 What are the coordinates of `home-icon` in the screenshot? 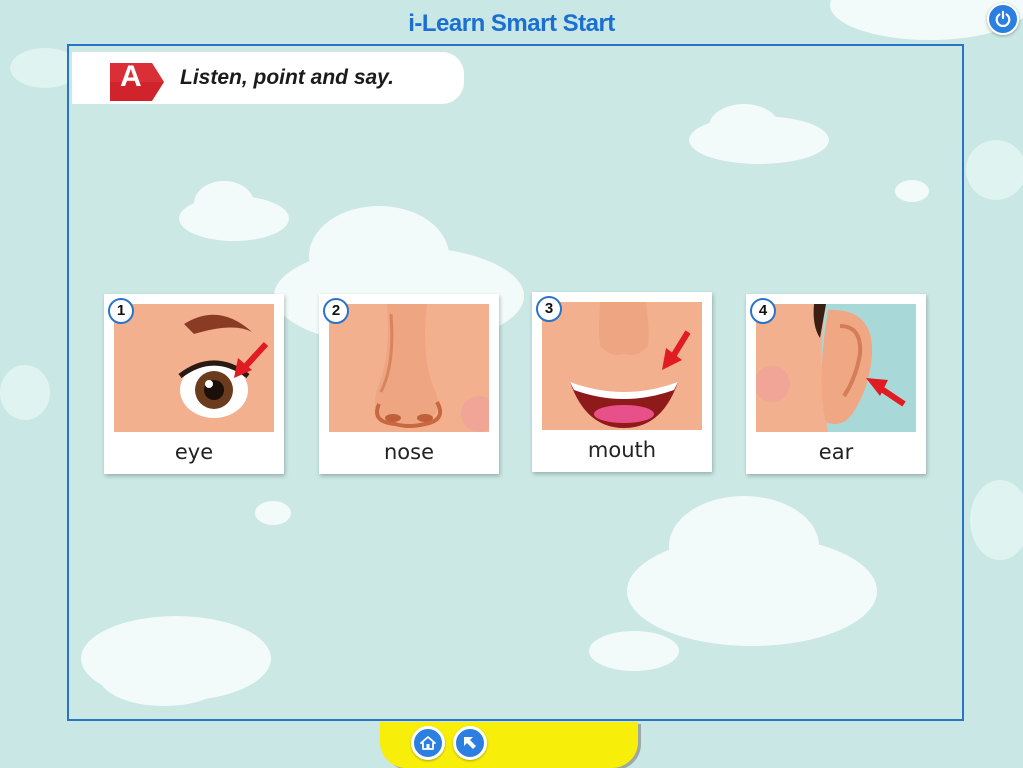 It's located at (428, 743).